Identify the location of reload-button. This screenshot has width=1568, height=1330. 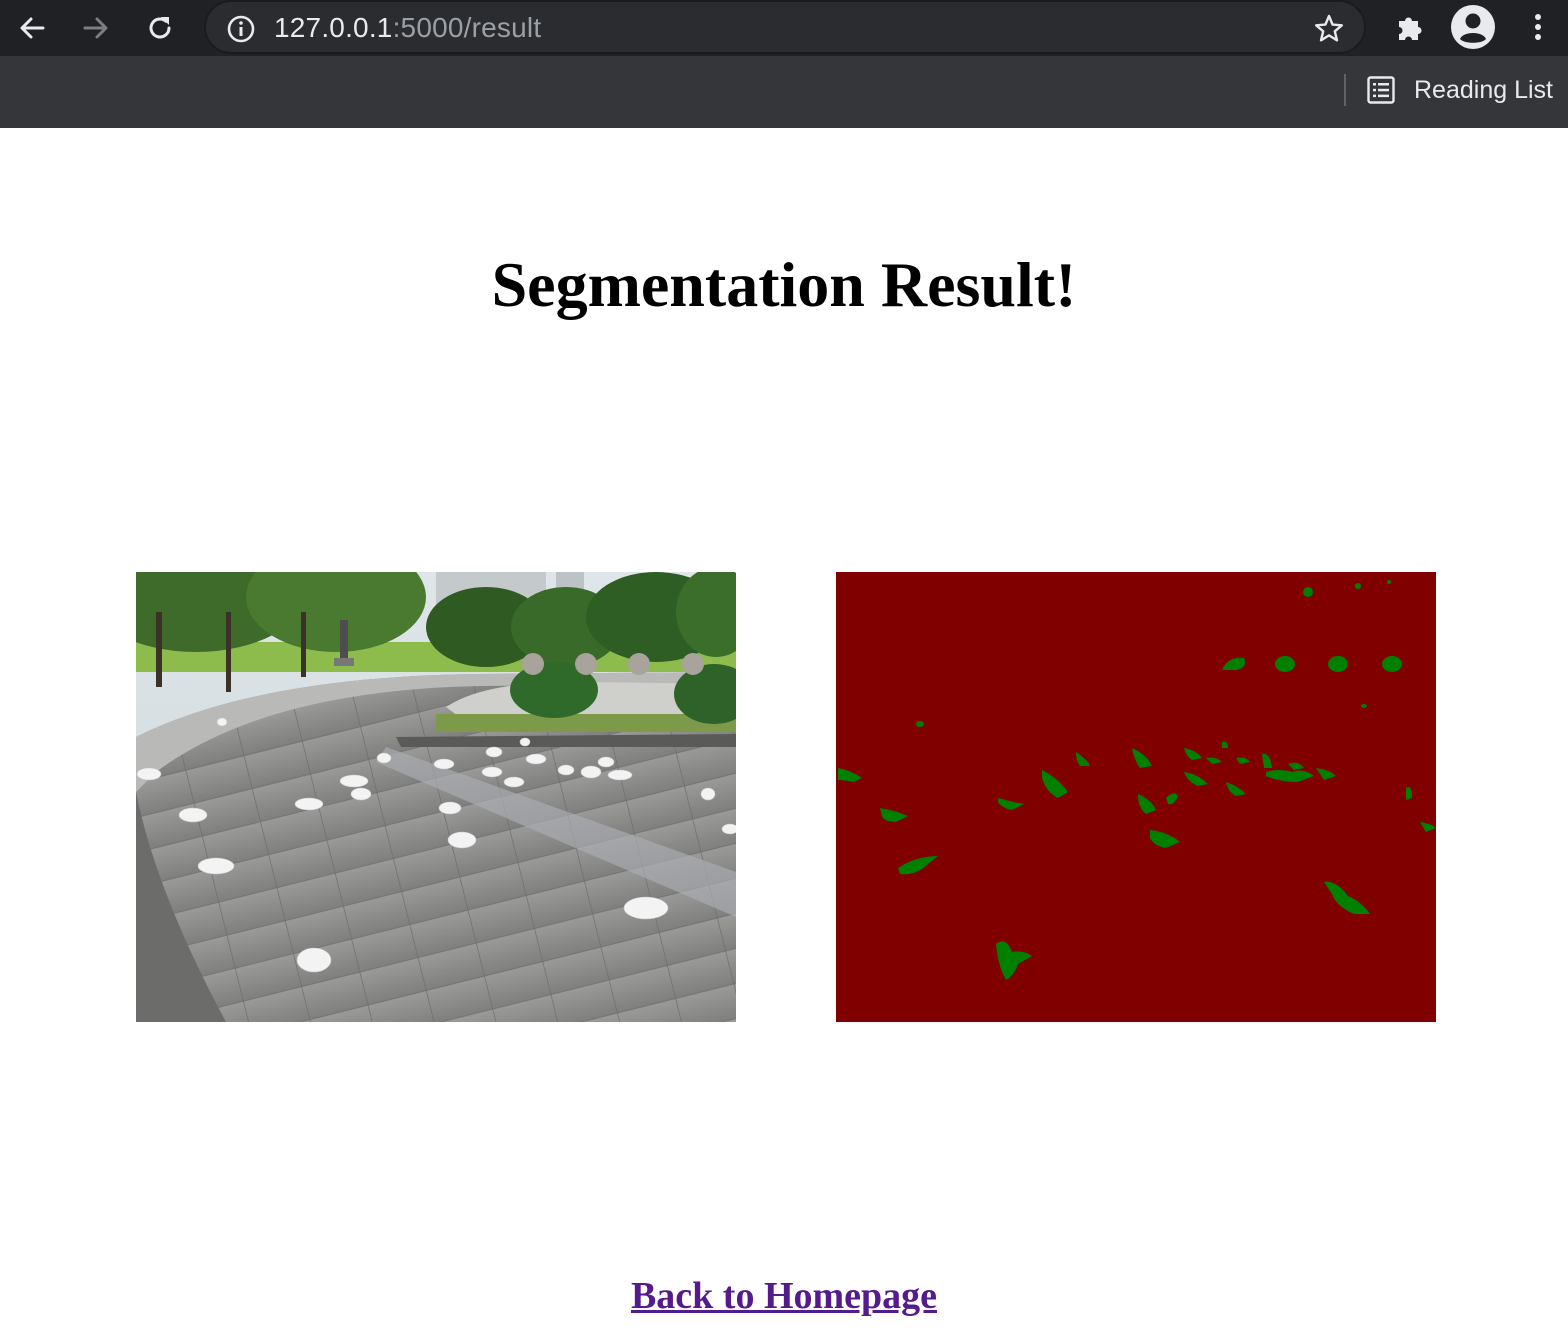
(160, 28).